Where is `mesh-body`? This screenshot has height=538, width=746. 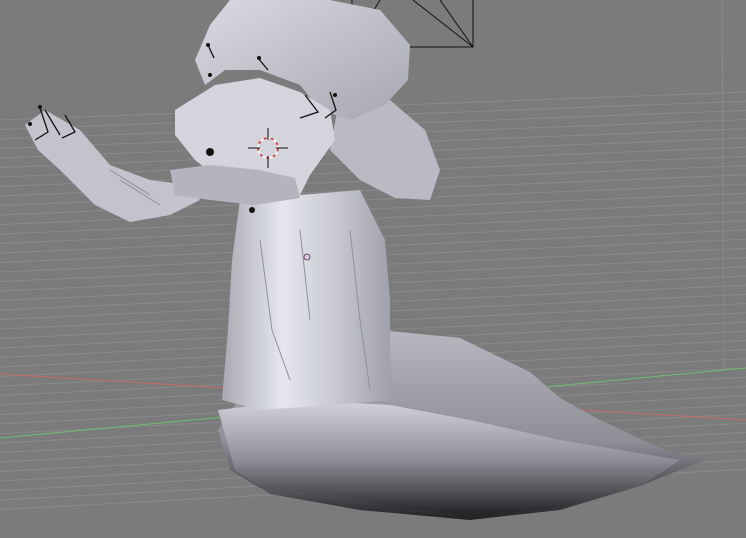
mesh-body is located at coordinates (308, 300).